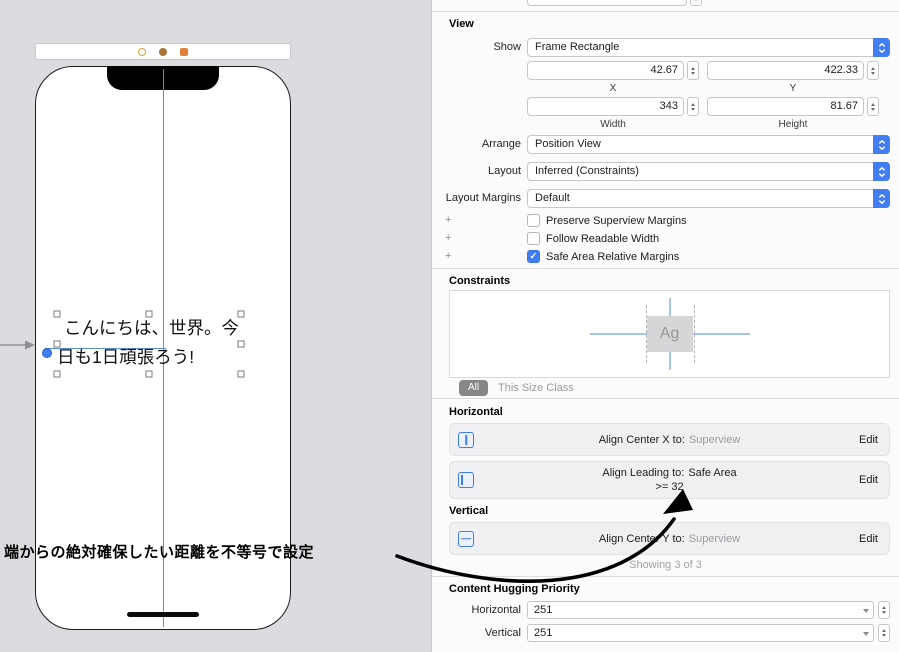 The width and height of the screenshot is (899, 652). What do you see at coordinates (884, 633) in the screenshot?
I see `hugging-vertical-stepper` at bounding box center [884, 633].